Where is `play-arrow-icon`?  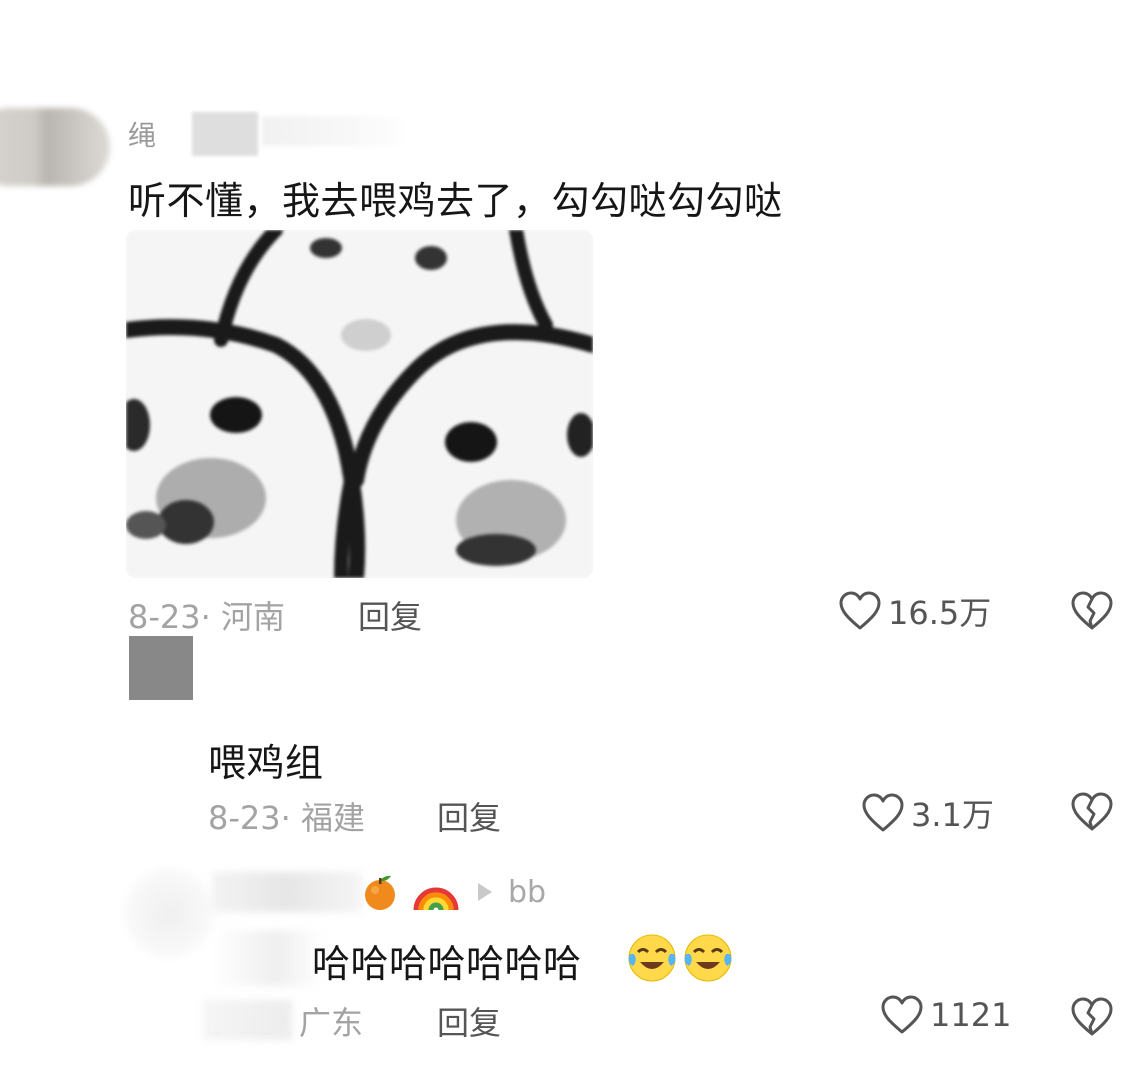 play-arrow-icon is located at coordinates (485, 892).